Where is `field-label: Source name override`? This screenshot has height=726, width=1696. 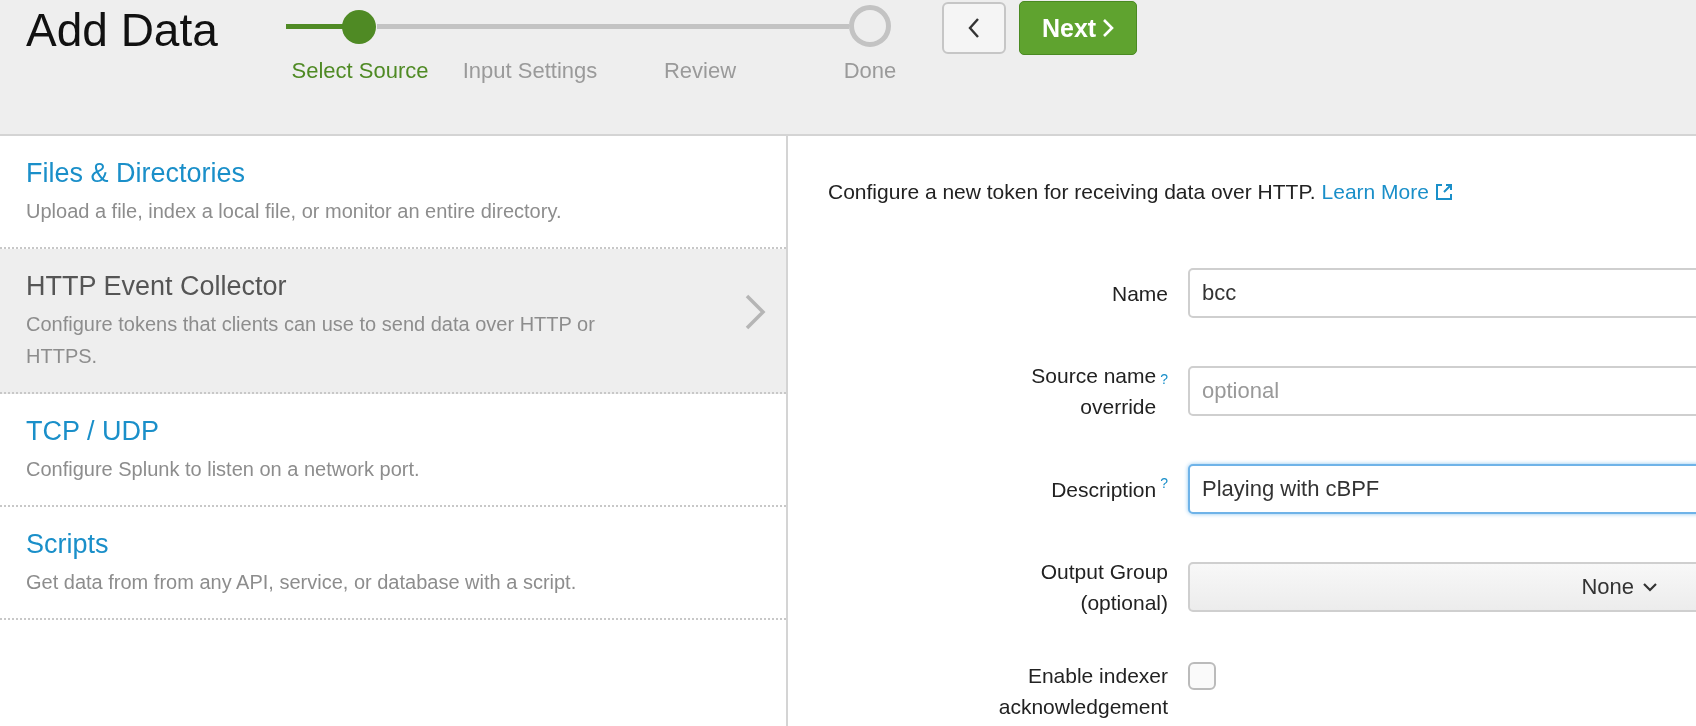 field-label: Source name override is located at coordinates (1093, 391).